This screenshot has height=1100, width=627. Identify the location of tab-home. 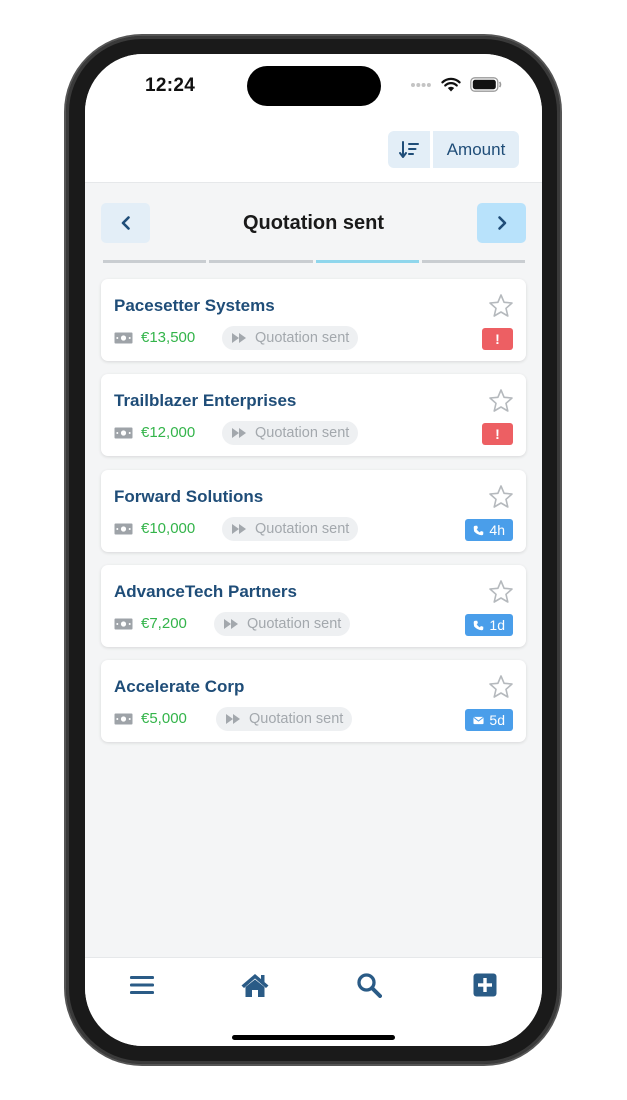
(255, 985).